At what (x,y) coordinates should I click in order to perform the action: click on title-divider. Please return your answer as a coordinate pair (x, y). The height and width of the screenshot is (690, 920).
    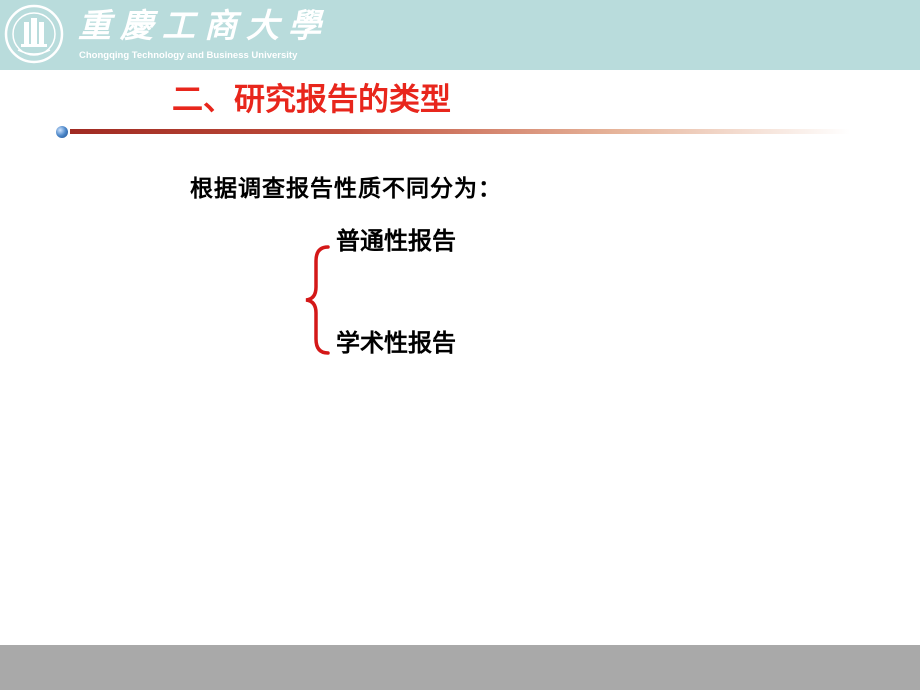
    Looking at the image, I should click on (460, 131).